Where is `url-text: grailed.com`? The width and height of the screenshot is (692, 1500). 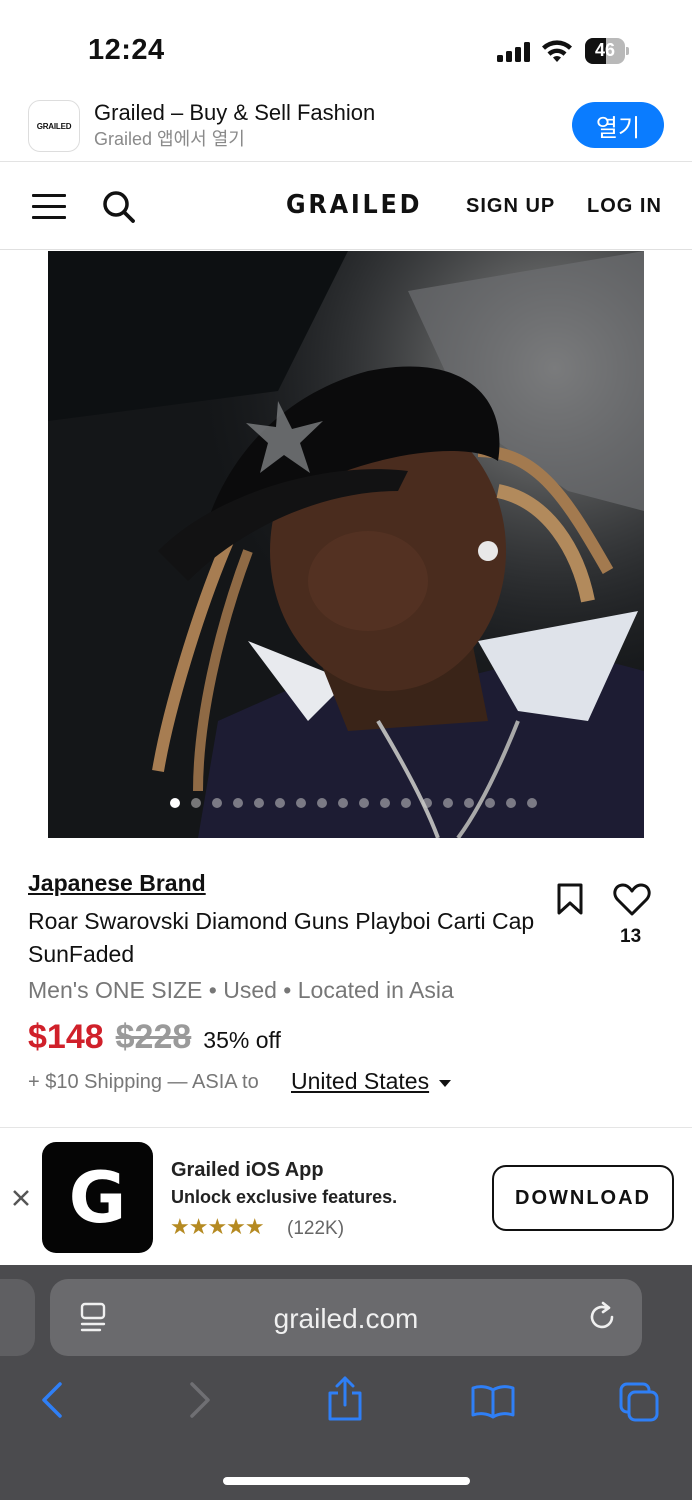
url-text: grailed.com is located at coordinates (346, 1318).